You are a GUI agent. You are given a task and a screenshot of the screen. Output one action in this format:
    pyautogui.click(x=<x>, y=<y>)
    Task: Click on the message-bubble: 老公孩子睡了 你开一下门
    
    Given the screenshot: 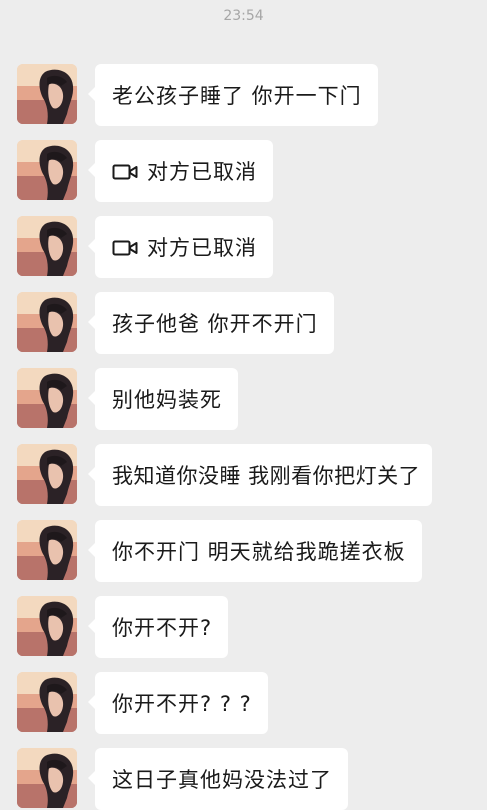 What is the action you would take?
    pyautogui.click(x=233, y=95)
    